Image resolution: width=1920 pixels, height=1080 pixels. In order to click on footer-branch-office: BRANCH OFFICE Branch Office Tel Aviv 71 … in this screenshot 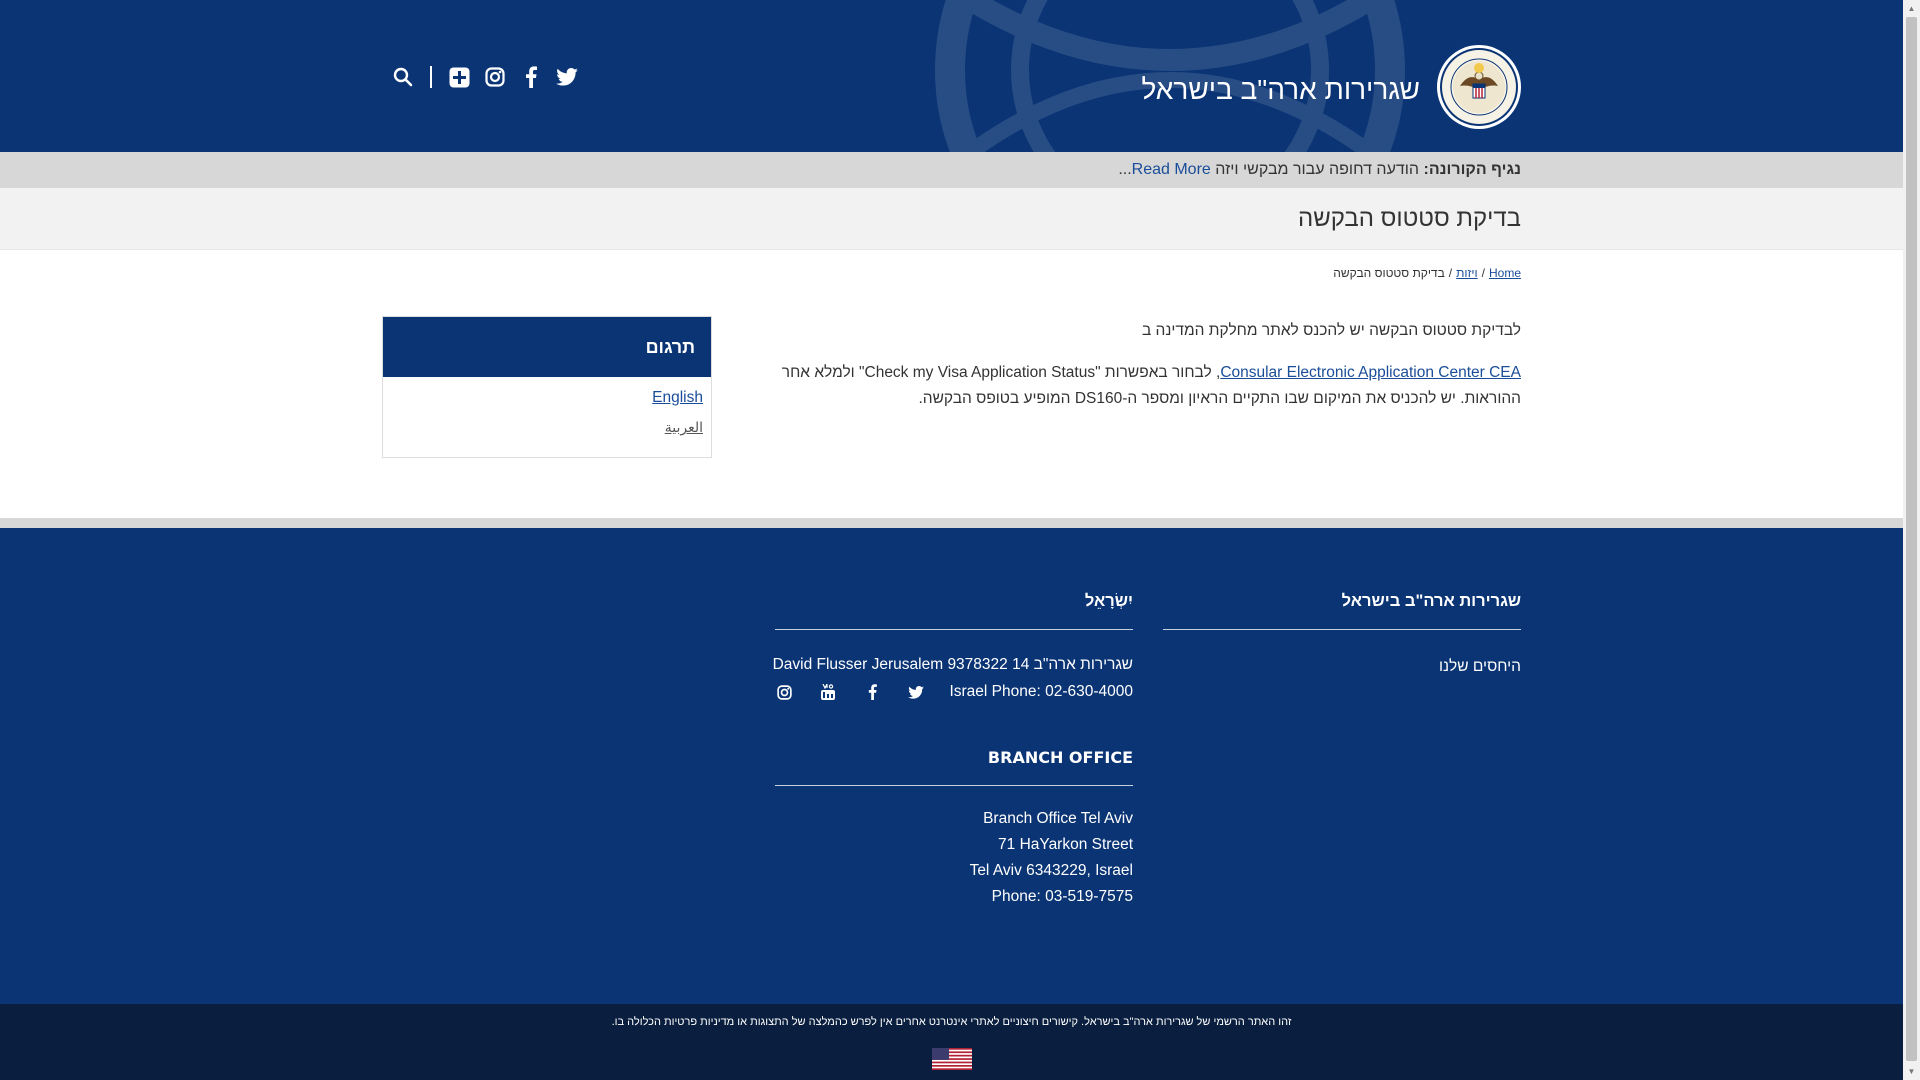, I will do `click(954, 829)`.